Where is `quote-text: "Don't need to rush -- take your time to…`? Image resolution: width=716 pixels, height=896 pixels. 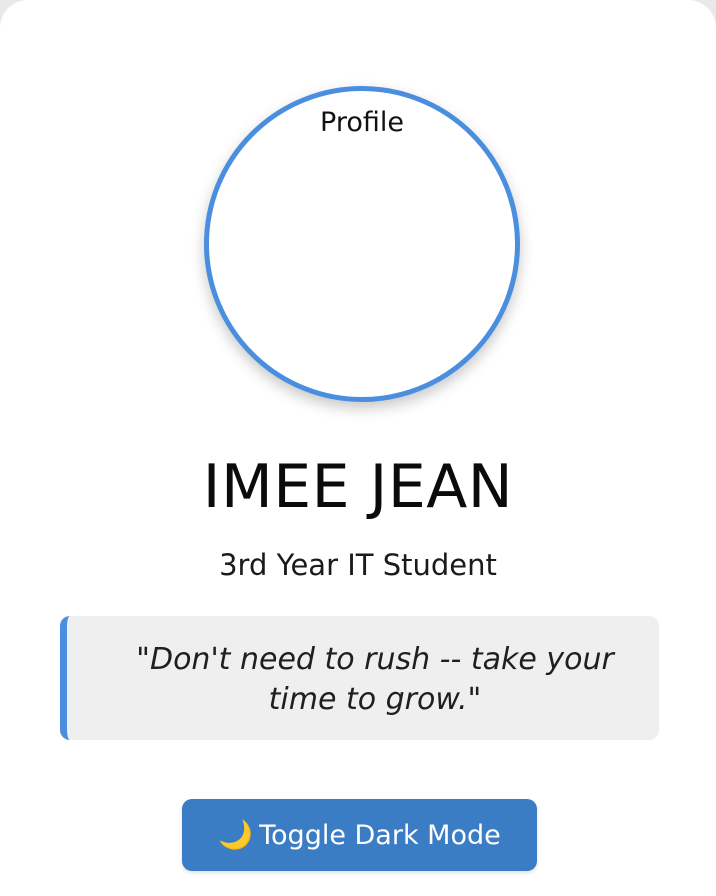 quote-text: "Don't need to rush -- take your time to… is located at coordinates (375, 679).